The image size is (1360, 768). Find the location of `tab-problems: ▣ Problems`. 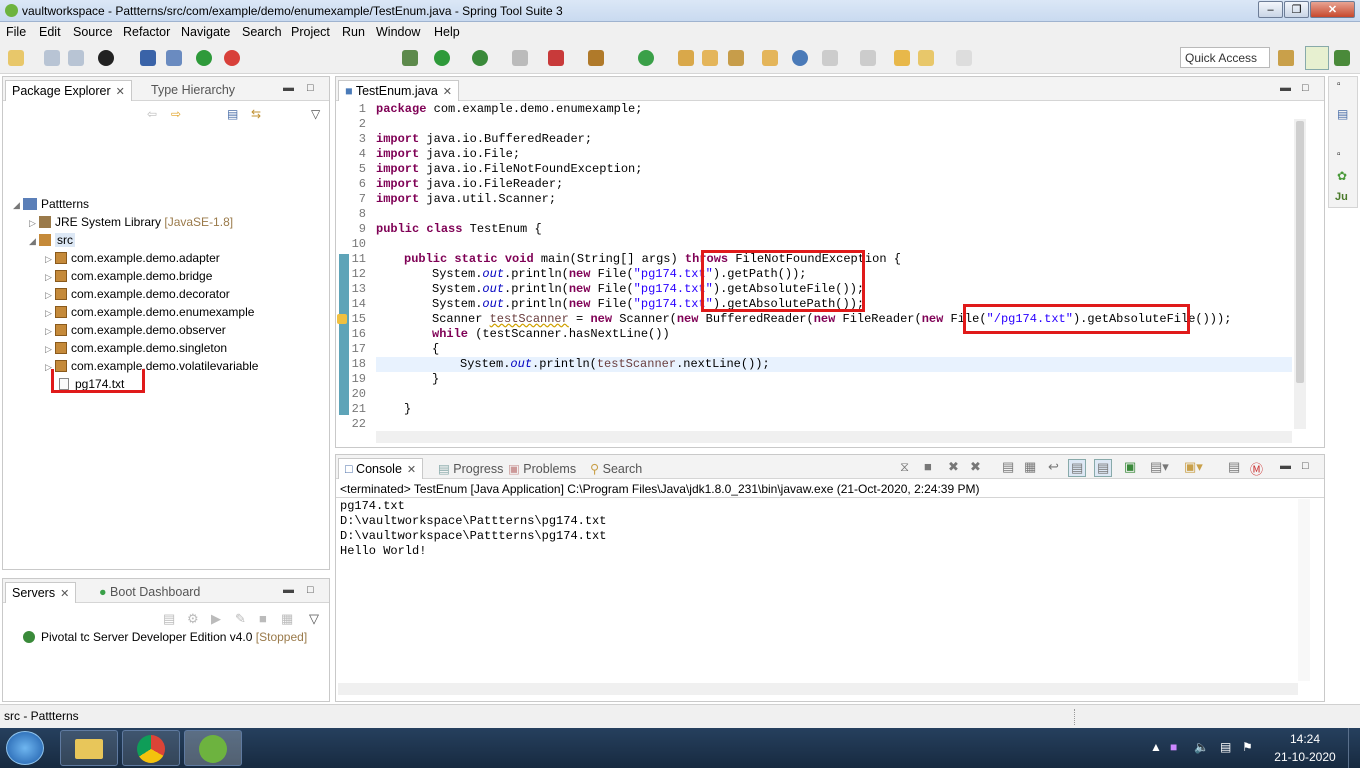

tab-problems: ▣ Problems is located at coordinates (542, 468).